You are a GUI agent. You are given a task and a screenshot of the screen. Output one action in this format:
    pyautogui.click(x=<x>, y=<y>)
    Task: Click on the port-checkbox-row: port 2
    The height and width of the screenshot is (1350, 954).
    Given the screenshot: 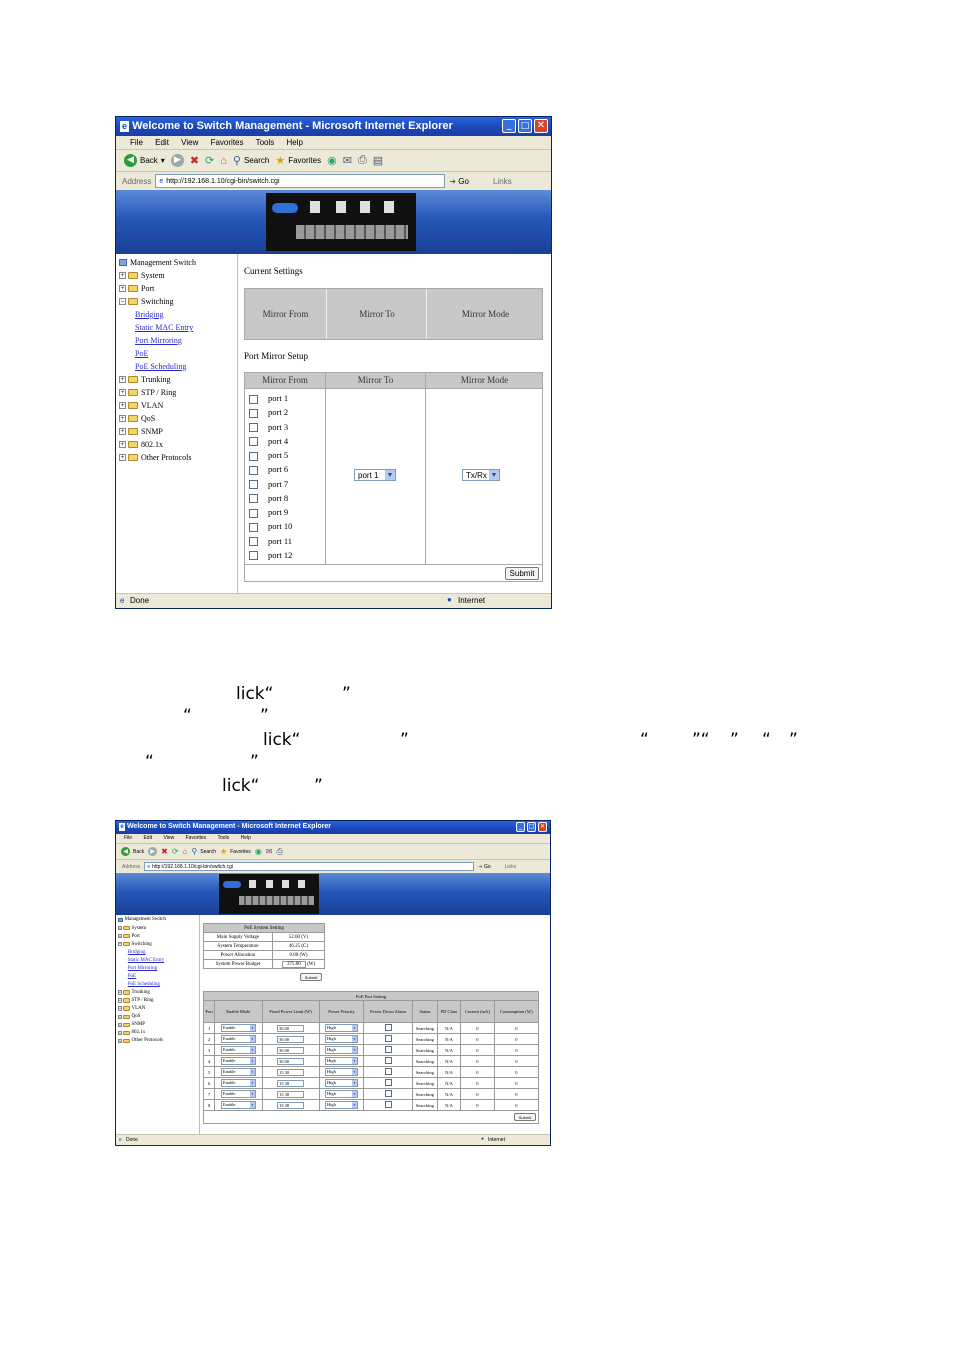 What is the action you would take?
    pyautogui.click(x=268, y=412)
    